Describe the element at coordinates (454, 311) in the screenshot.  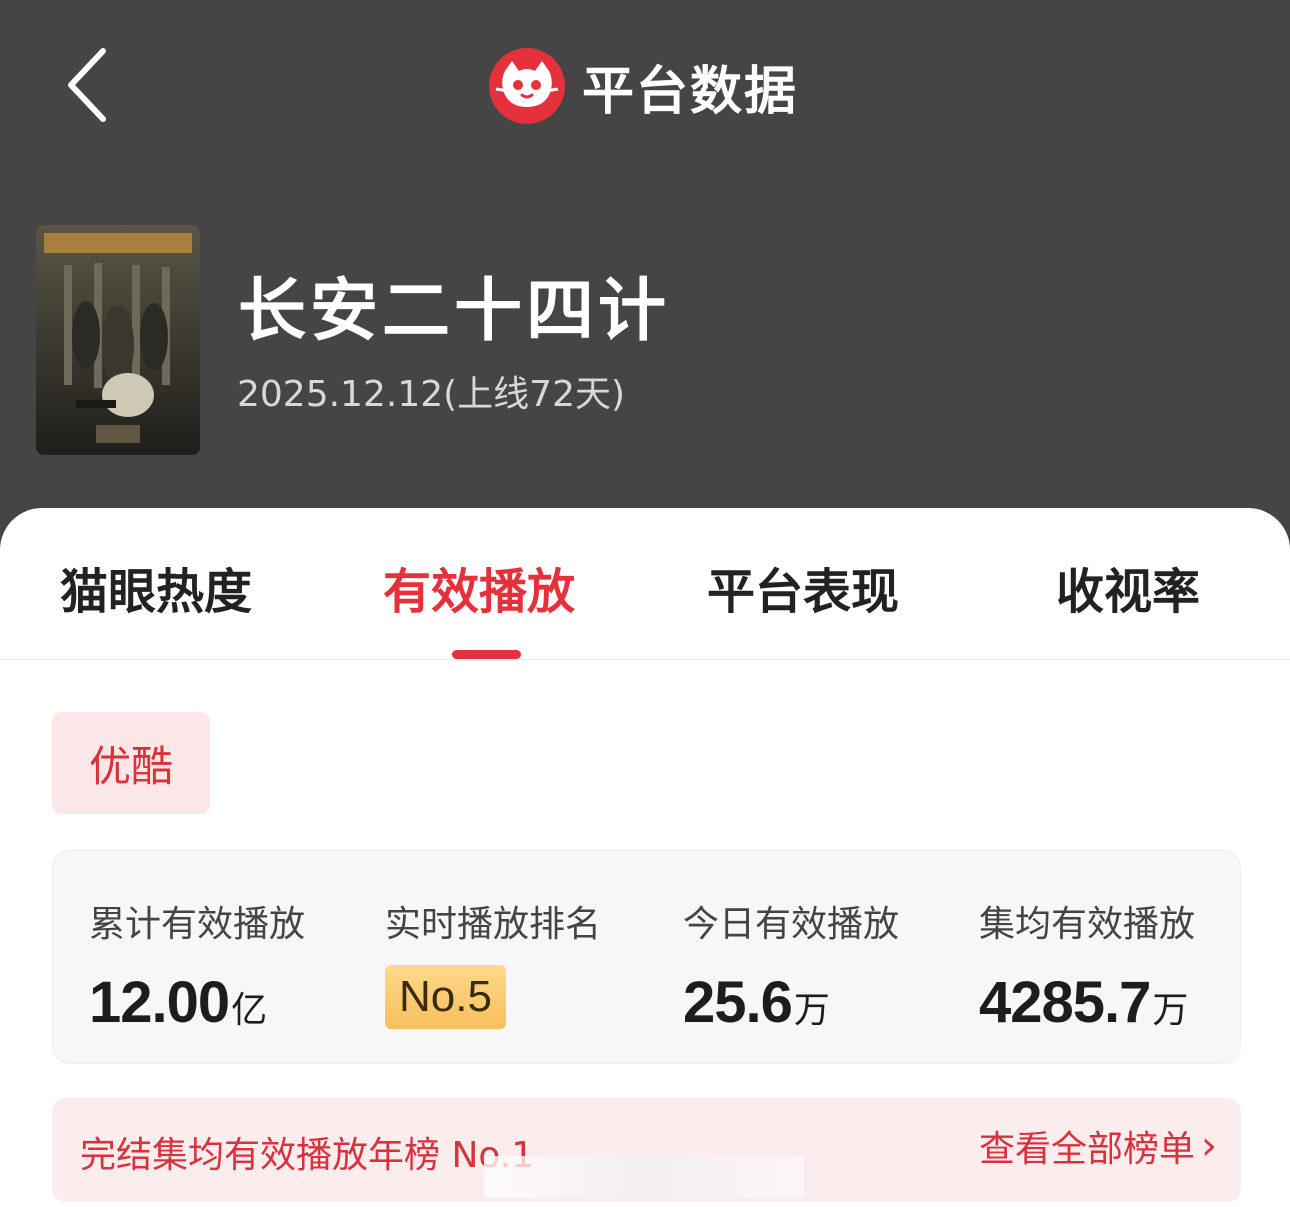
I see `show-title: 长安二十四计` at that location.